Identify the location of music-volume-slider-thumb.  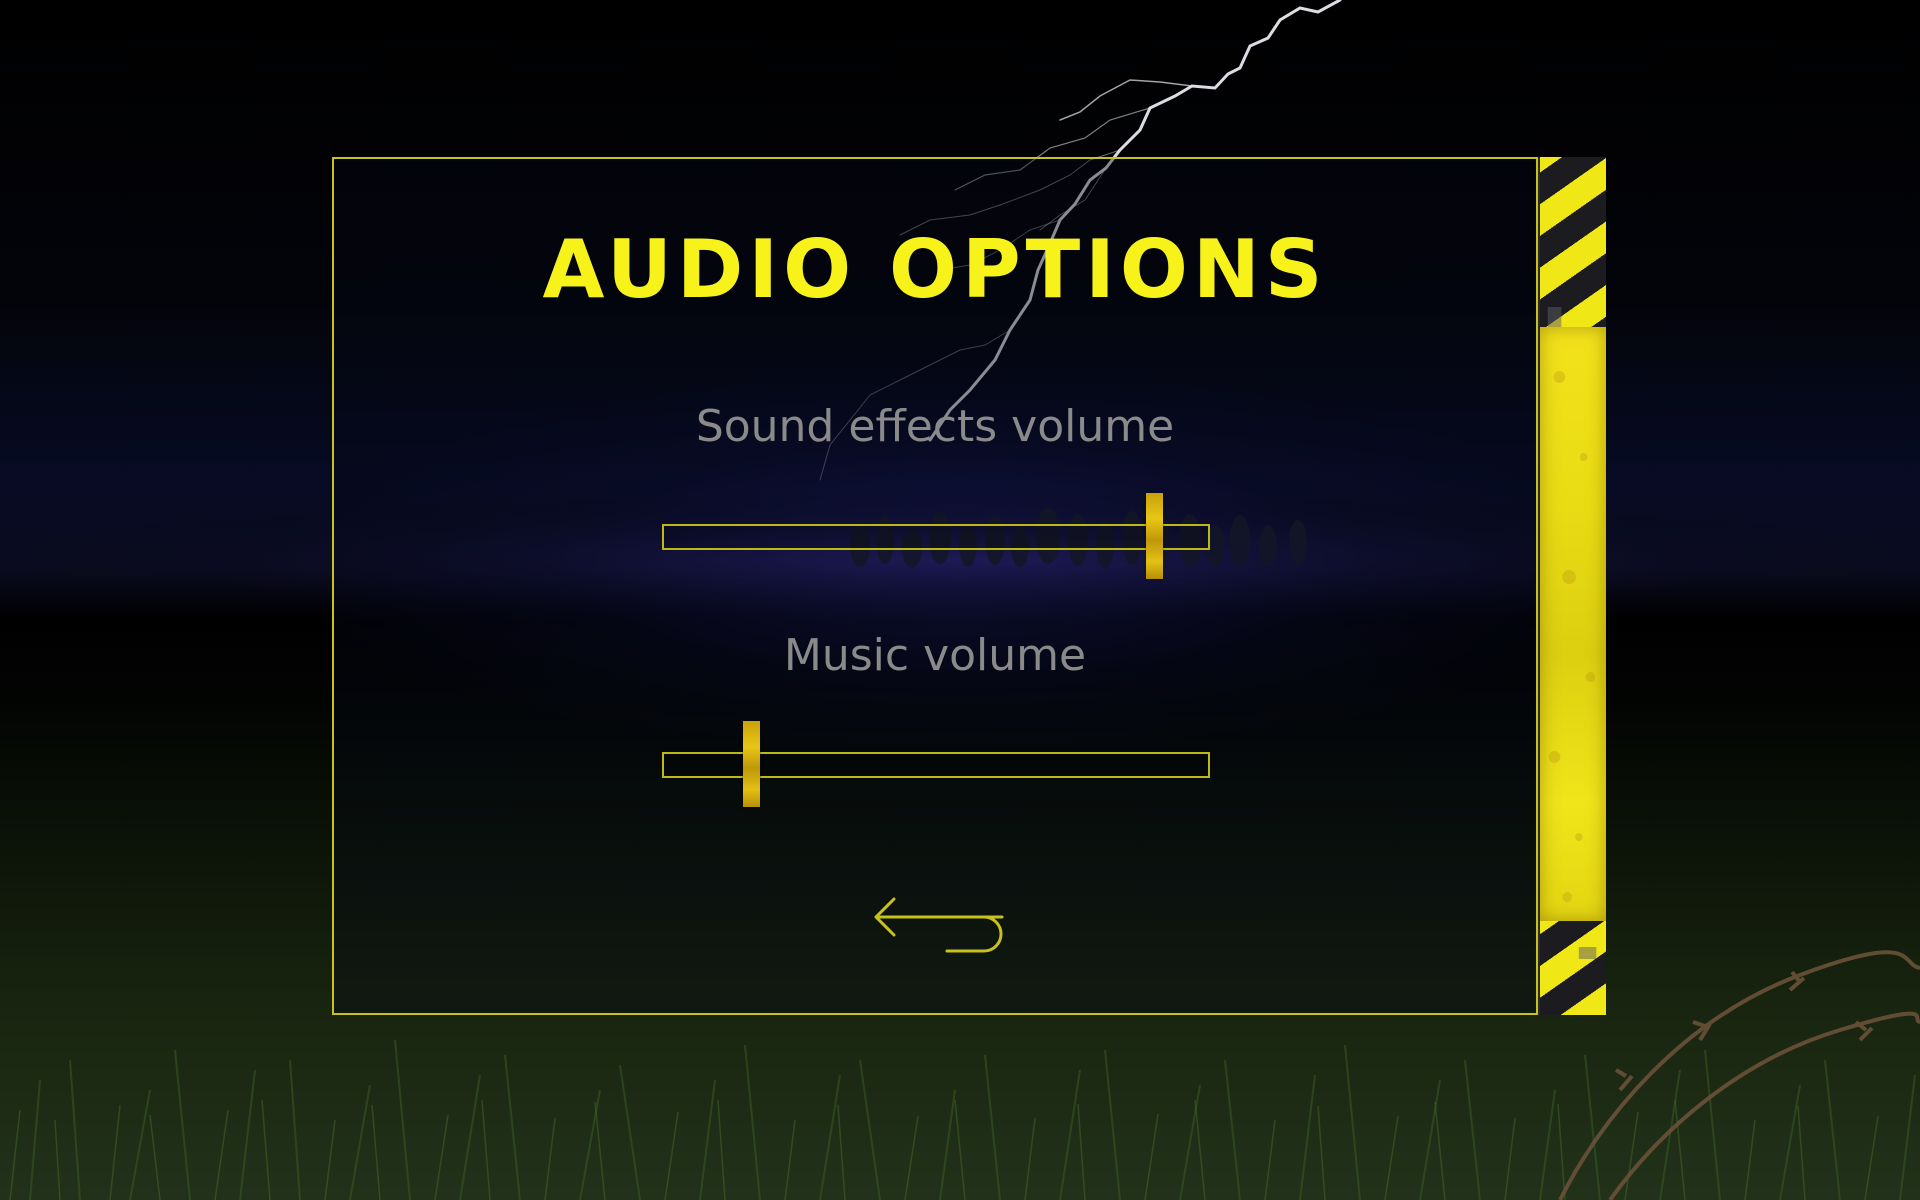
(752, 764).